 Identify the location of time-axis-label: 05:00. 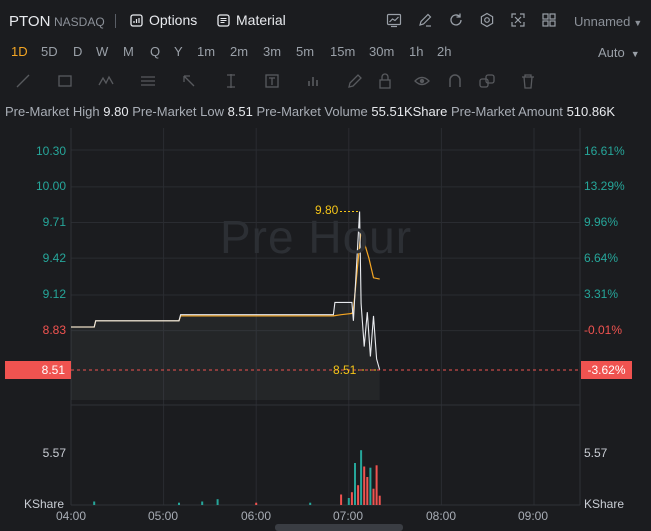
(163, 516).